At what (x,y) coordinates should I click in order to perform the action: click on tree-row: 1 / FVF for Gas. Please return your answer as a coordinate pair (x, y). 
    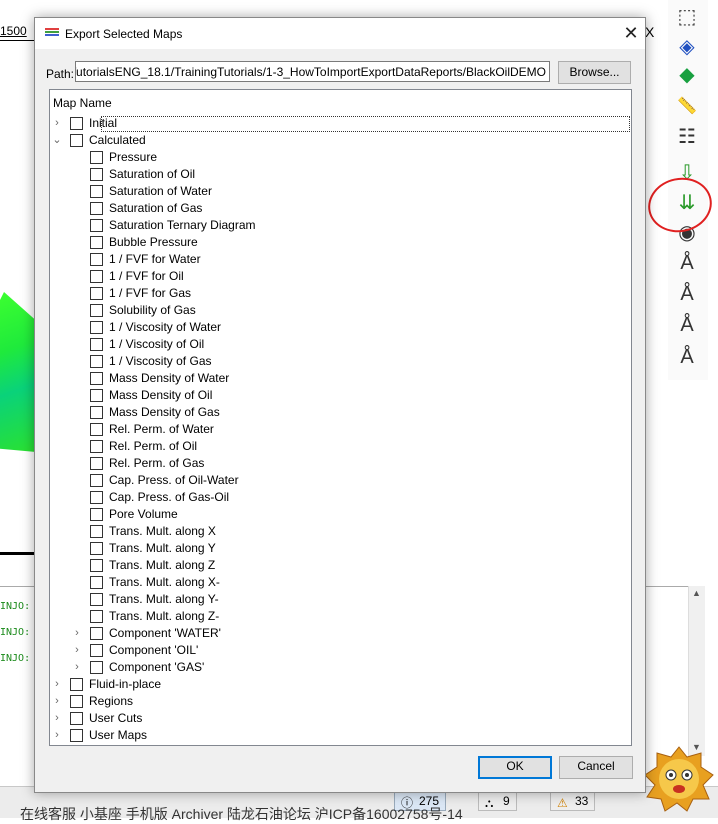
    Looking at the image, I should click on (339, 293).